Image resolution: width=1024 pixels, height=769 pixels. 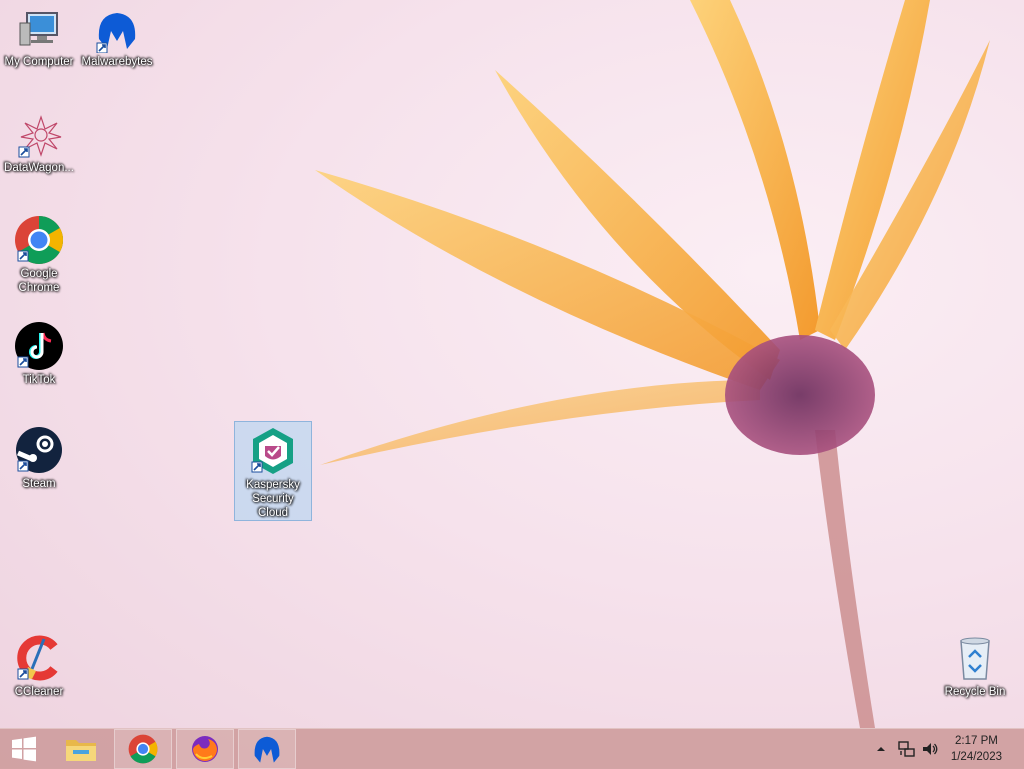 I want to click on desktop-icon-ccleaner: CCleaner, so click(x=39, y=664).